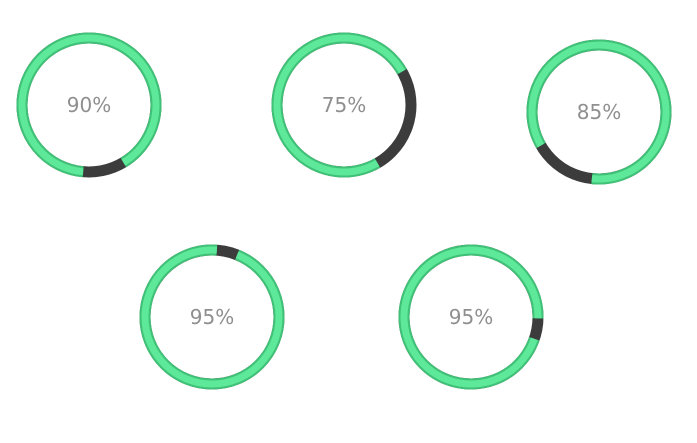  I want to click on progress-ring-1: 90%, so click(89, 105).